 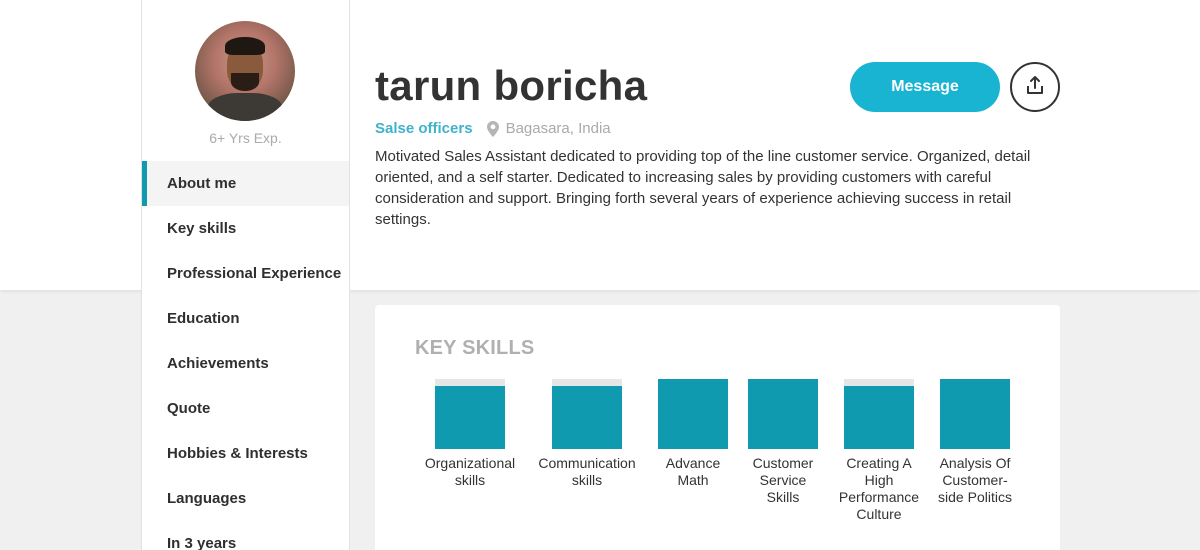 What do you see at coordinates (245, 318) in the screenshot?
I see `sidebar-item-education: Education` at bounding box center [245, 318].